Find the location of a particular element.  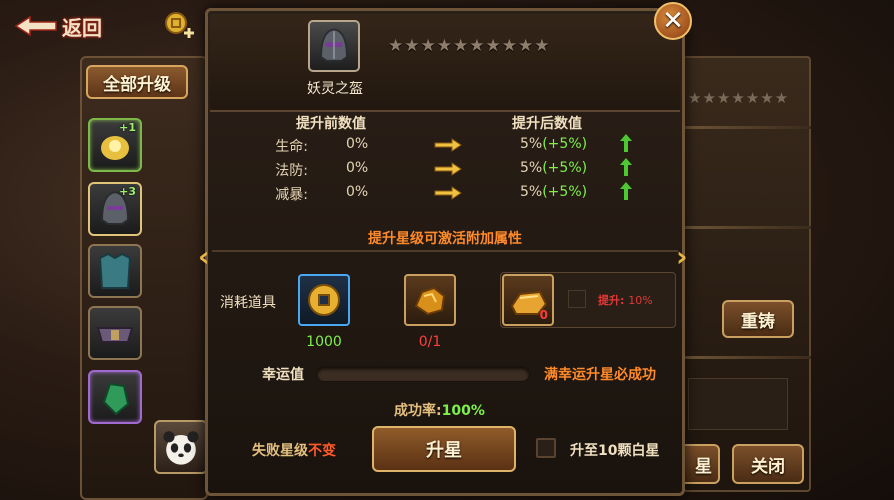

luck-label: 幸运值 is located at coordinates (283, 375).